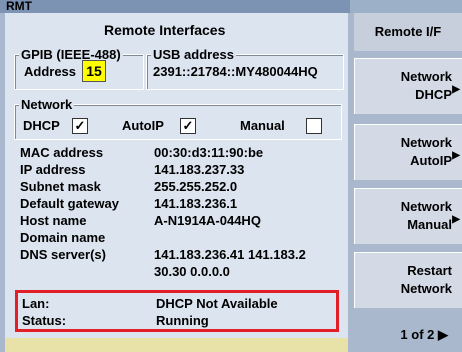  What do you see at coordinates (417, 334) in the screenshot?
I see `page-indicator-label: 1 of 2` at bounding box center [417, 334].